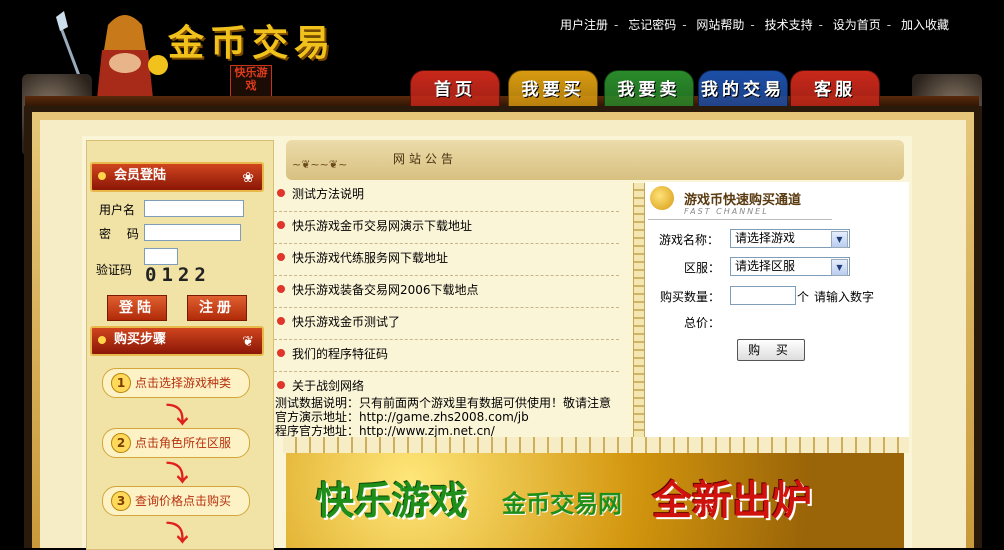 The height and width of the screenshot is (550, 1004). I want to click on ornament-band, so click(596, 445).